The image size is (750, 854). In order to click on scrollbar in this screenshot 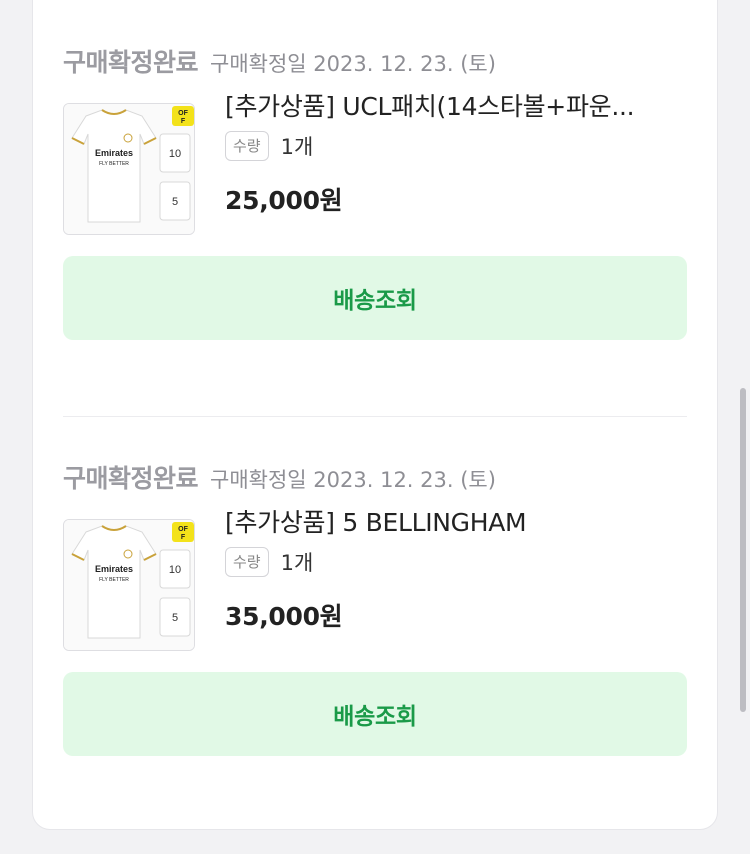, I will do `click(743, 550)`.